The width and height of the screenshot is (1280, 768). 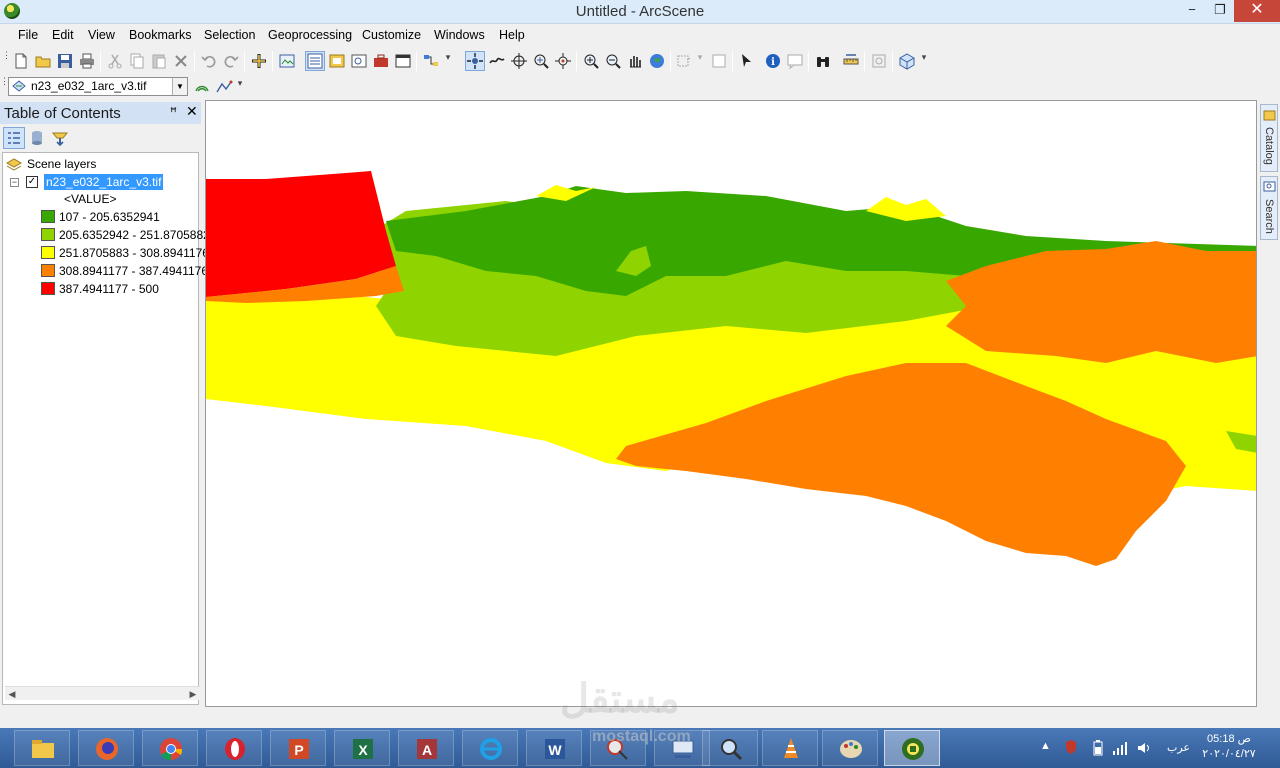 What do you see at coordinates (231, 61) in the screenshot?
I see `redo-icon` at bounding box center [231, 61].